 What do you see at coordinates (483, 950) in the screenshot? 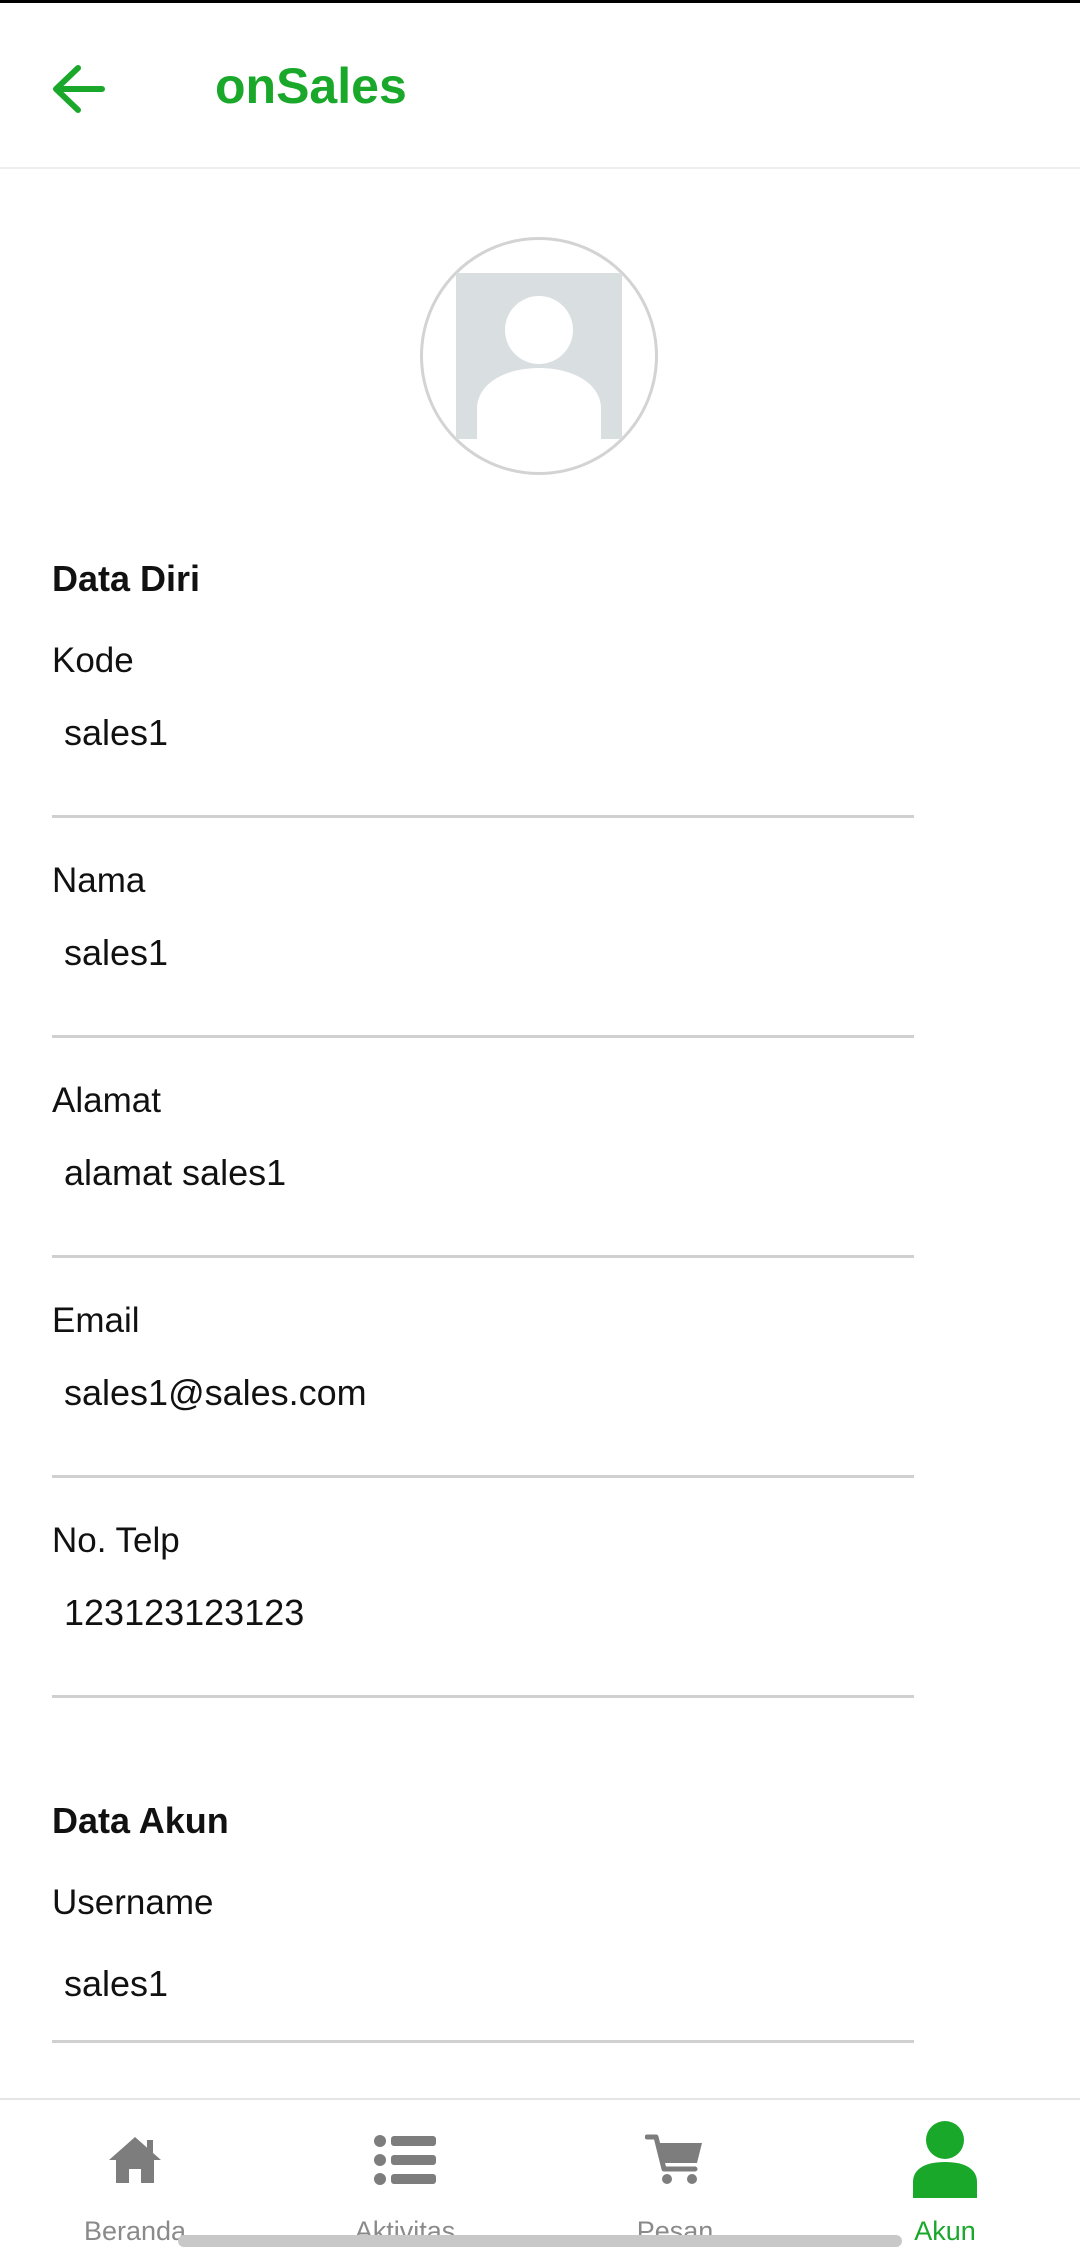
I see `field-nama: Nama sales1` at bounding box center [483, 950].